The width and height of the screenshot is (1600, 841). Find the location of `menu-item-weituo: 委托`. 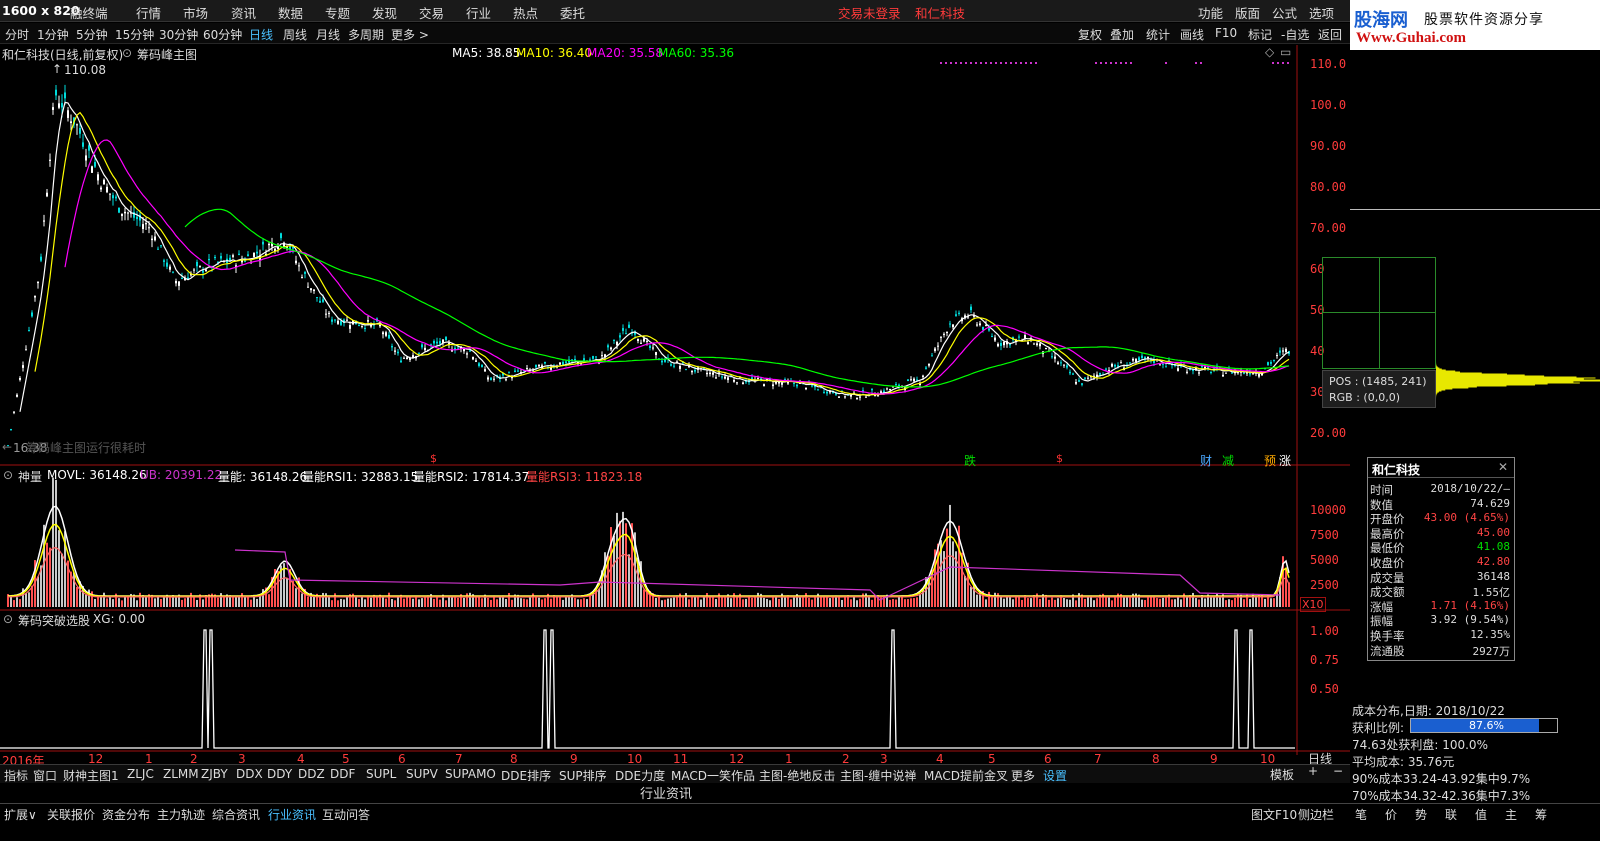

menu-item-weituo: 委托 is located at coordinates (572, 12).